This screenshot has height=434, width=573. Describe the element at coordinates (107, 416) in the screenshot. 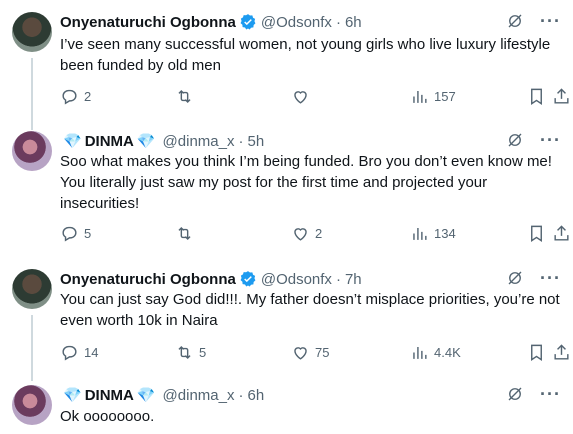

I see `text-line: Ok oooooooo.` at that location.